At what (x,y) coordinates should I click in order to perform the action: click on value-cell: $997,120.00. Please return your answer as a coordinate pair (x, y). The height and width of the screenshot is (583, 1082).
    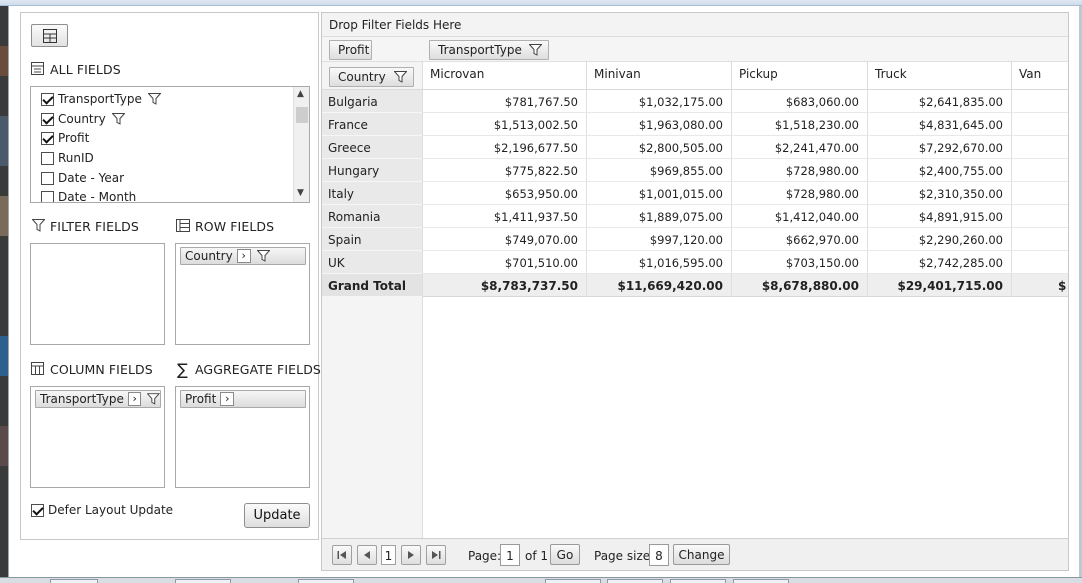
    Looking at the image, I should click on (659, 239).